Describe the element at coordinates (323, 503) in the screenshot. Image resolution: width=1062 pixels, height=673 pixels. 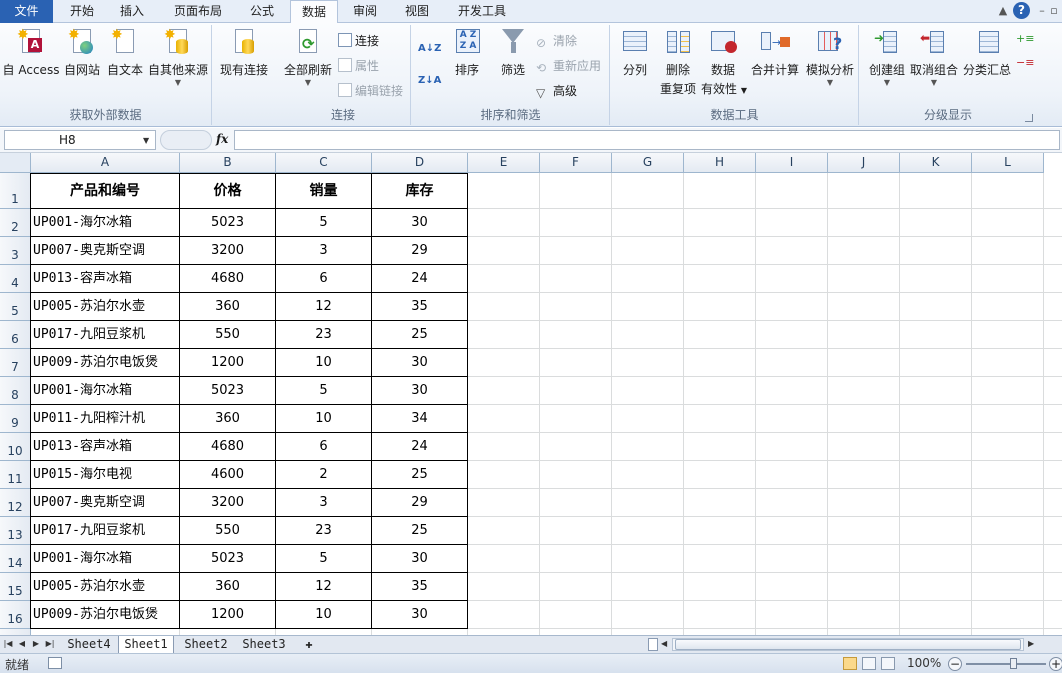
I see `table-cell: 3` at that location.